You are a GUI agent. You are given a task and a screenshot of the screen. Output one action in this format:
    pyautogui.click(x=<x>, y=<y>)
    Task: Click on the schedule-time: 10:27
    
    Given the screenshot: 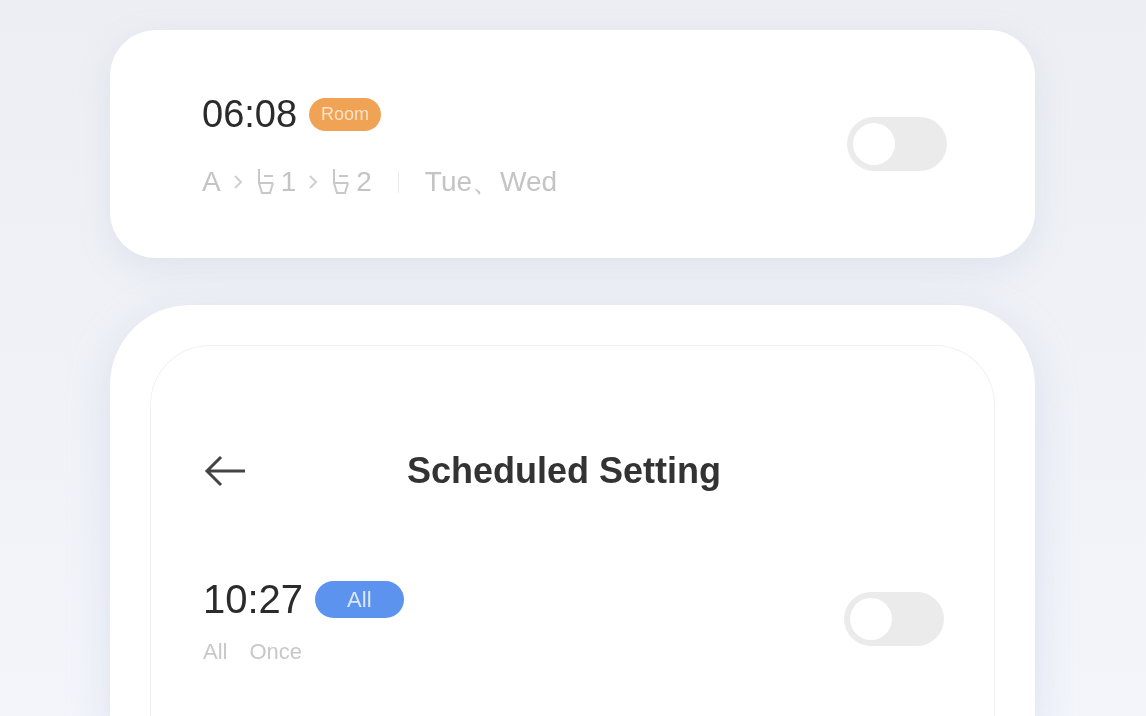 What is the action you would take?
    pyautogui.click(x=253, y=599)
    